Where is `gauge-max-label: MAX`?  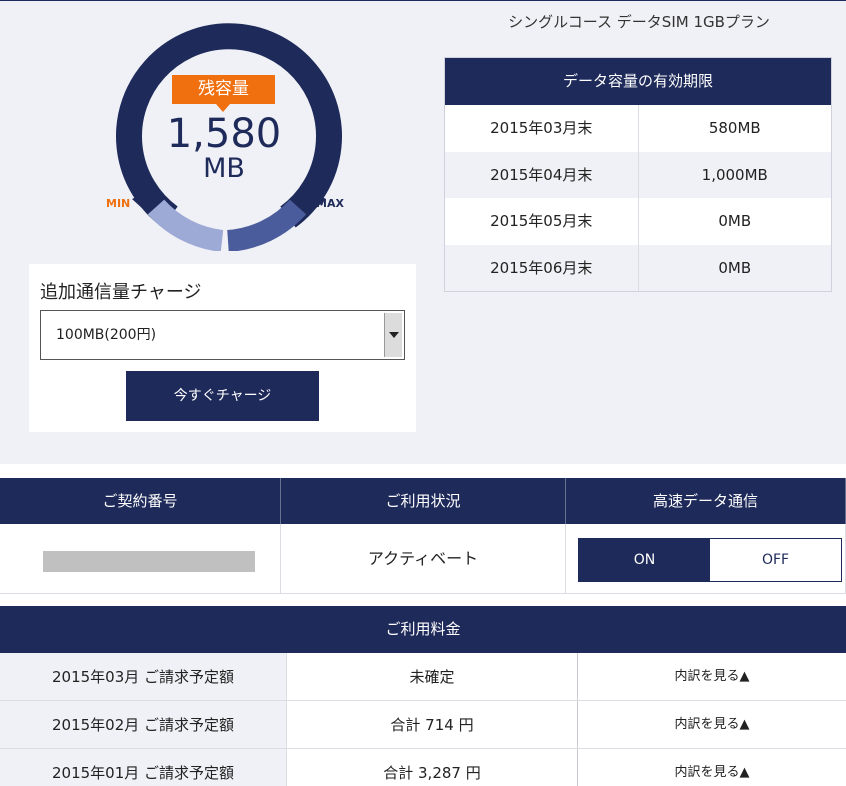 gauge-max-label: MAX is located at coordinates (330, 203).